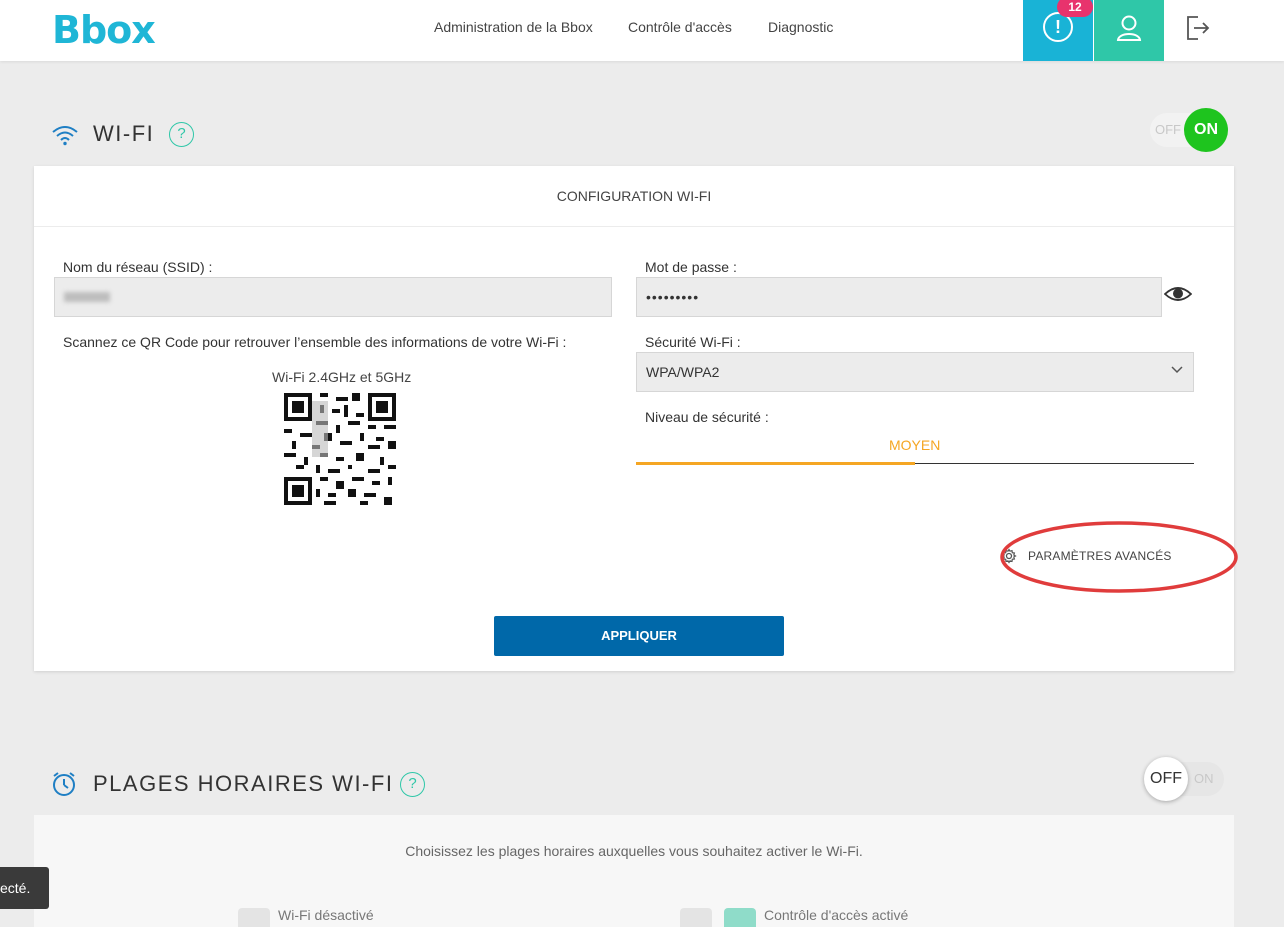 This screenshot has width=1284, height=927. Describe the element at coordinates (1119, 557) in the screenshot. I see `annotation-ellipse` at that location.